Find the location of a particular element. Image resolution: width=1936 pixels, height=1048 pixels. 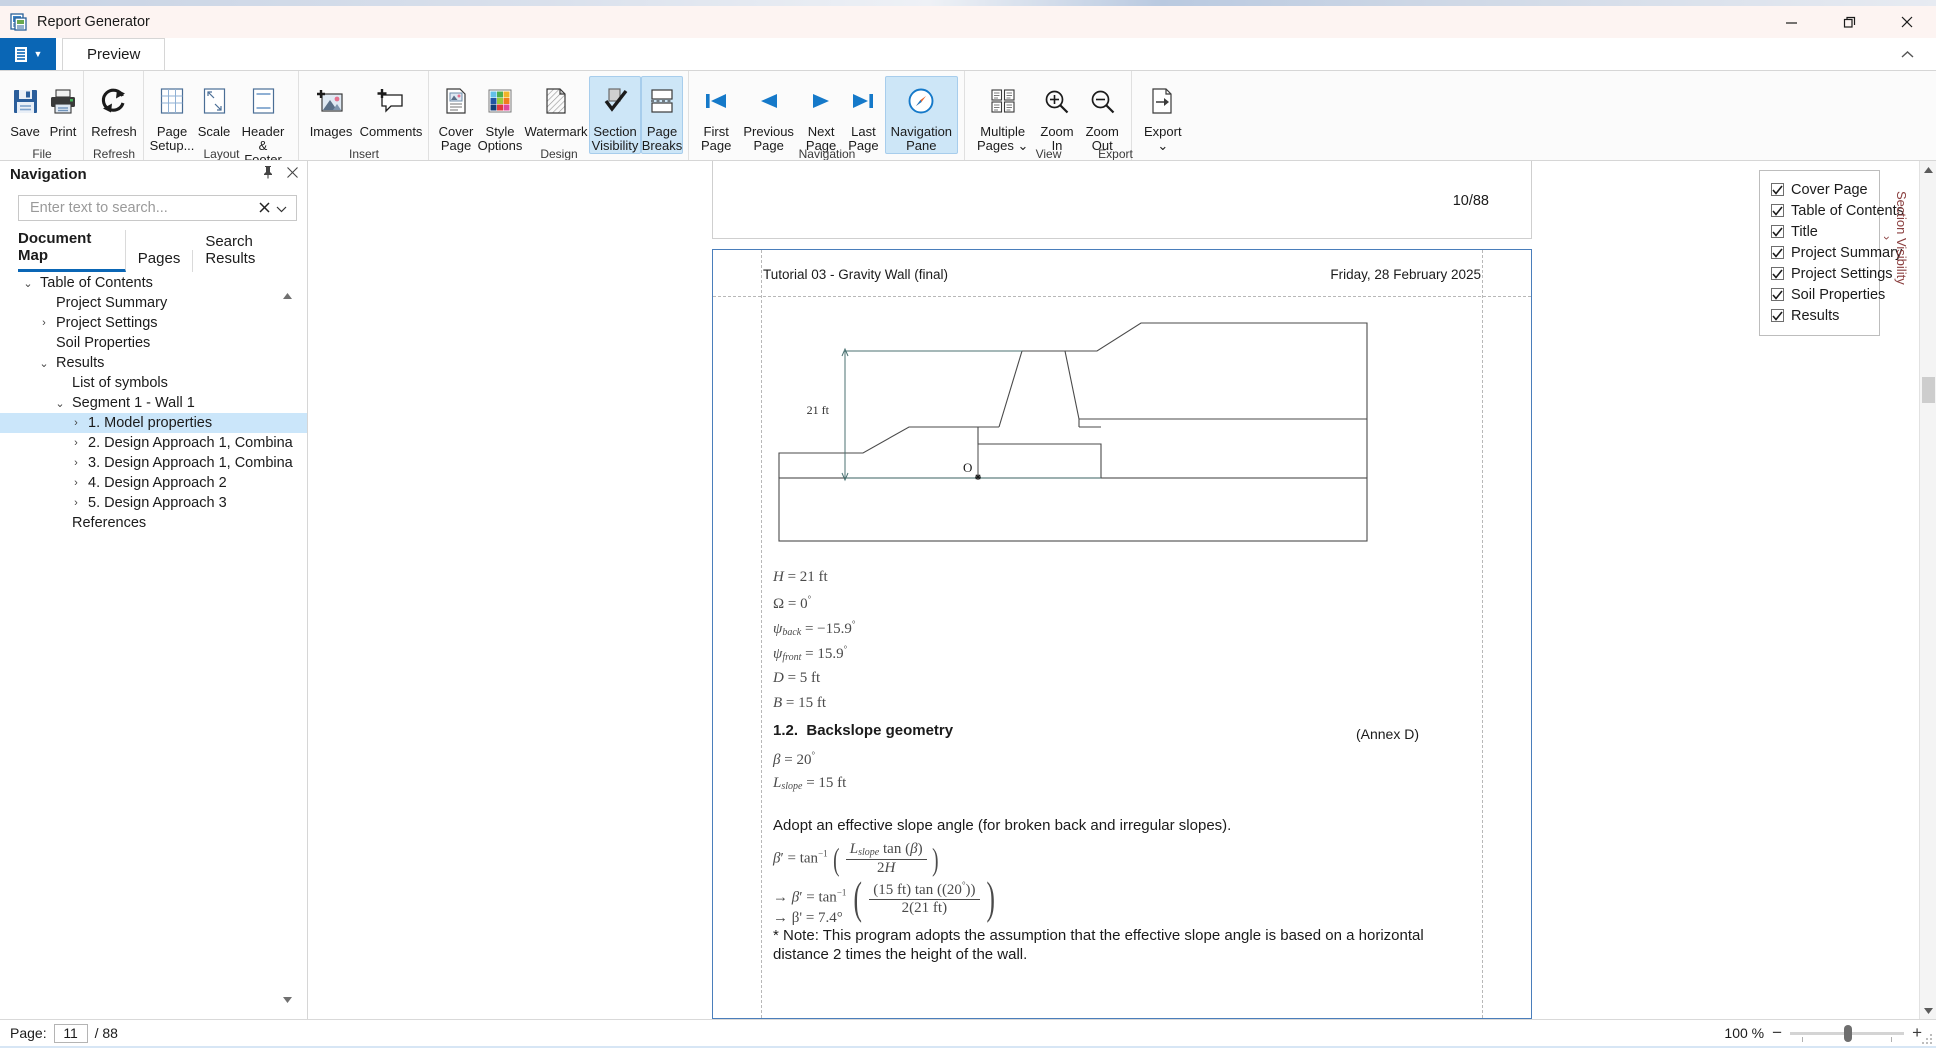

first-page-button: First Page is located at coordinates (716, 115).